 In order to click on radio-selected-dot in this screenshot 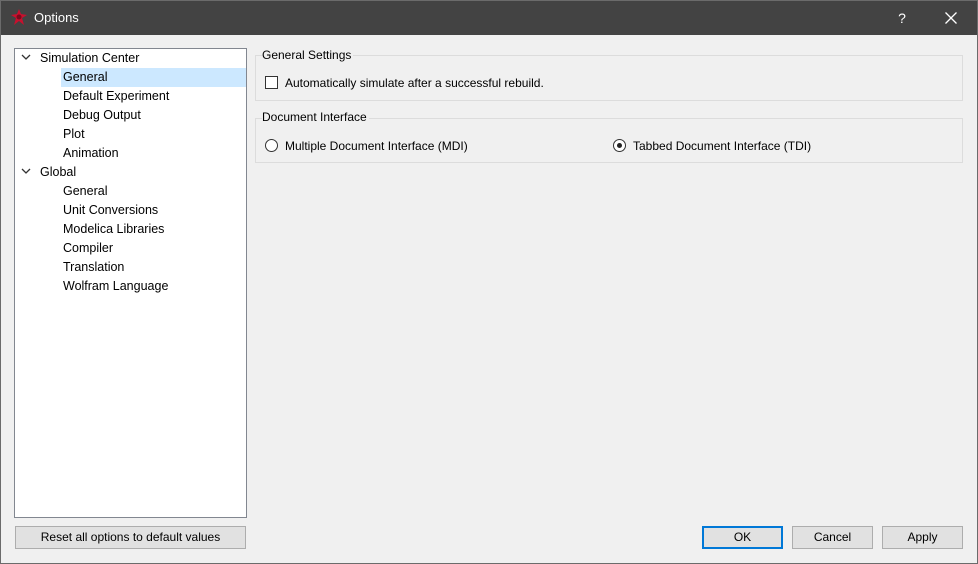, I will do `click(619, 145)`.